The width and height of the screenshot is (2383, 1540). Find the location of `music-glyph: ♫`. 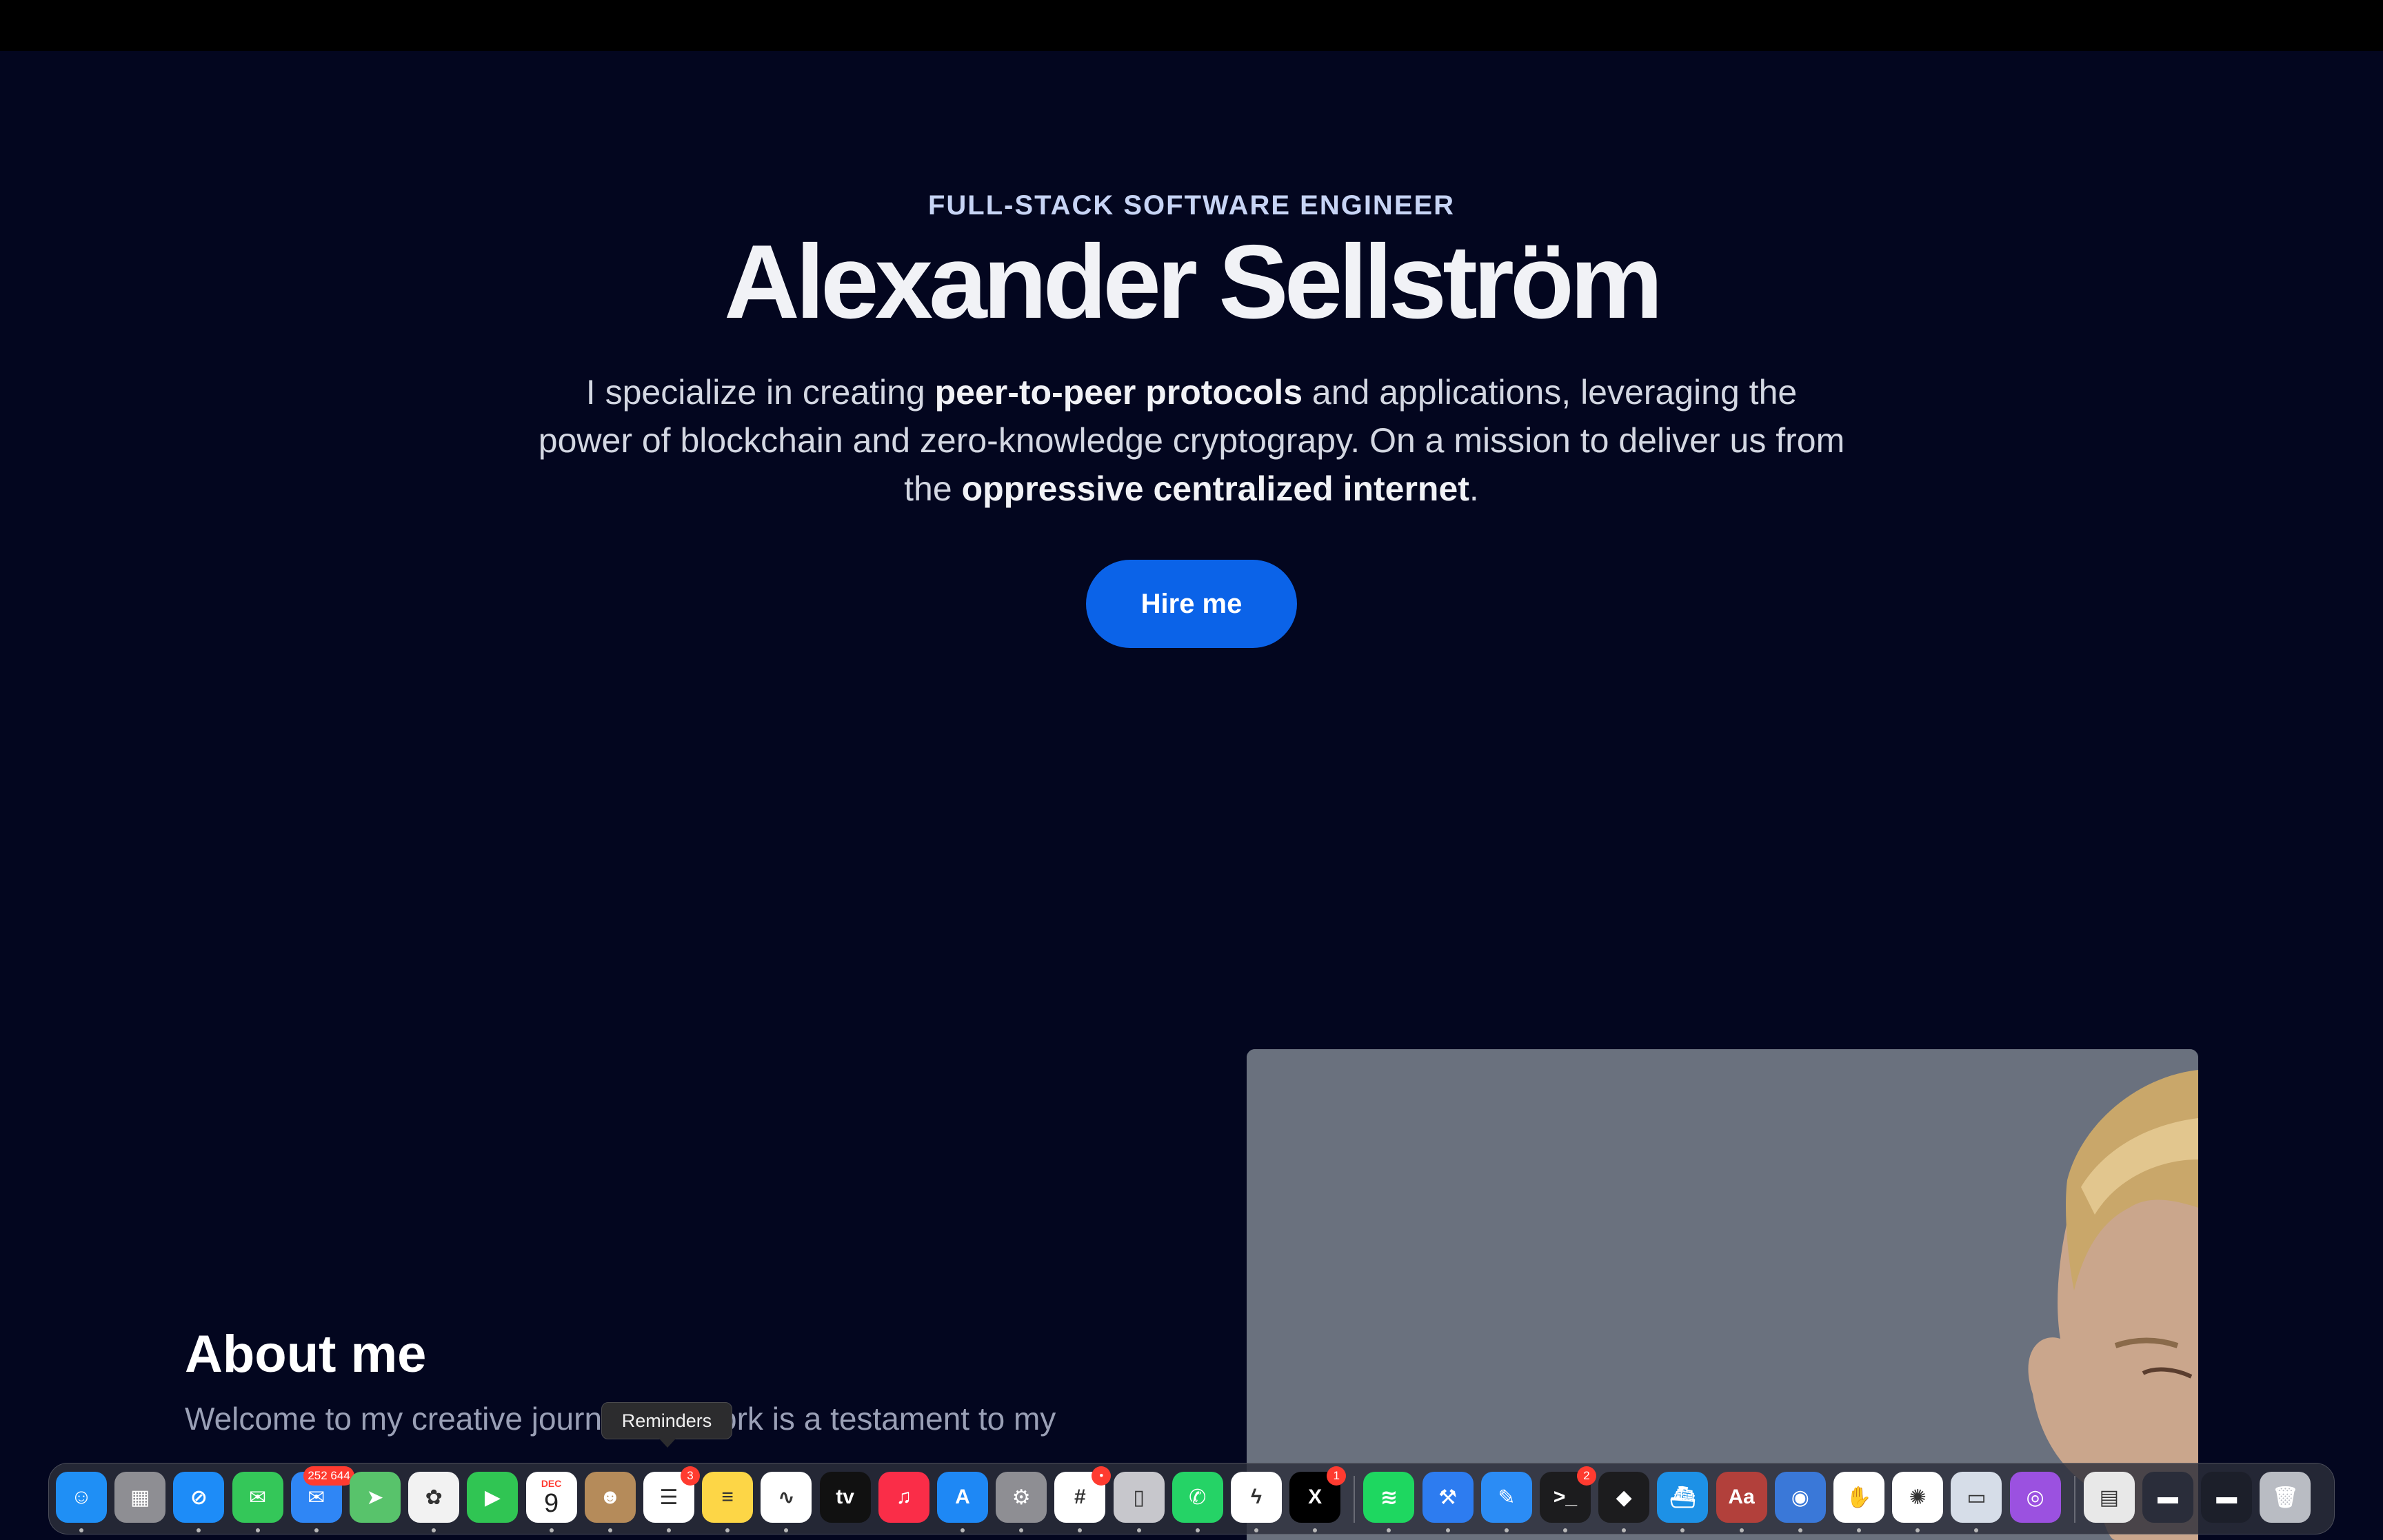

music-glyph: ♫ is located at coordinates (904, 1497).